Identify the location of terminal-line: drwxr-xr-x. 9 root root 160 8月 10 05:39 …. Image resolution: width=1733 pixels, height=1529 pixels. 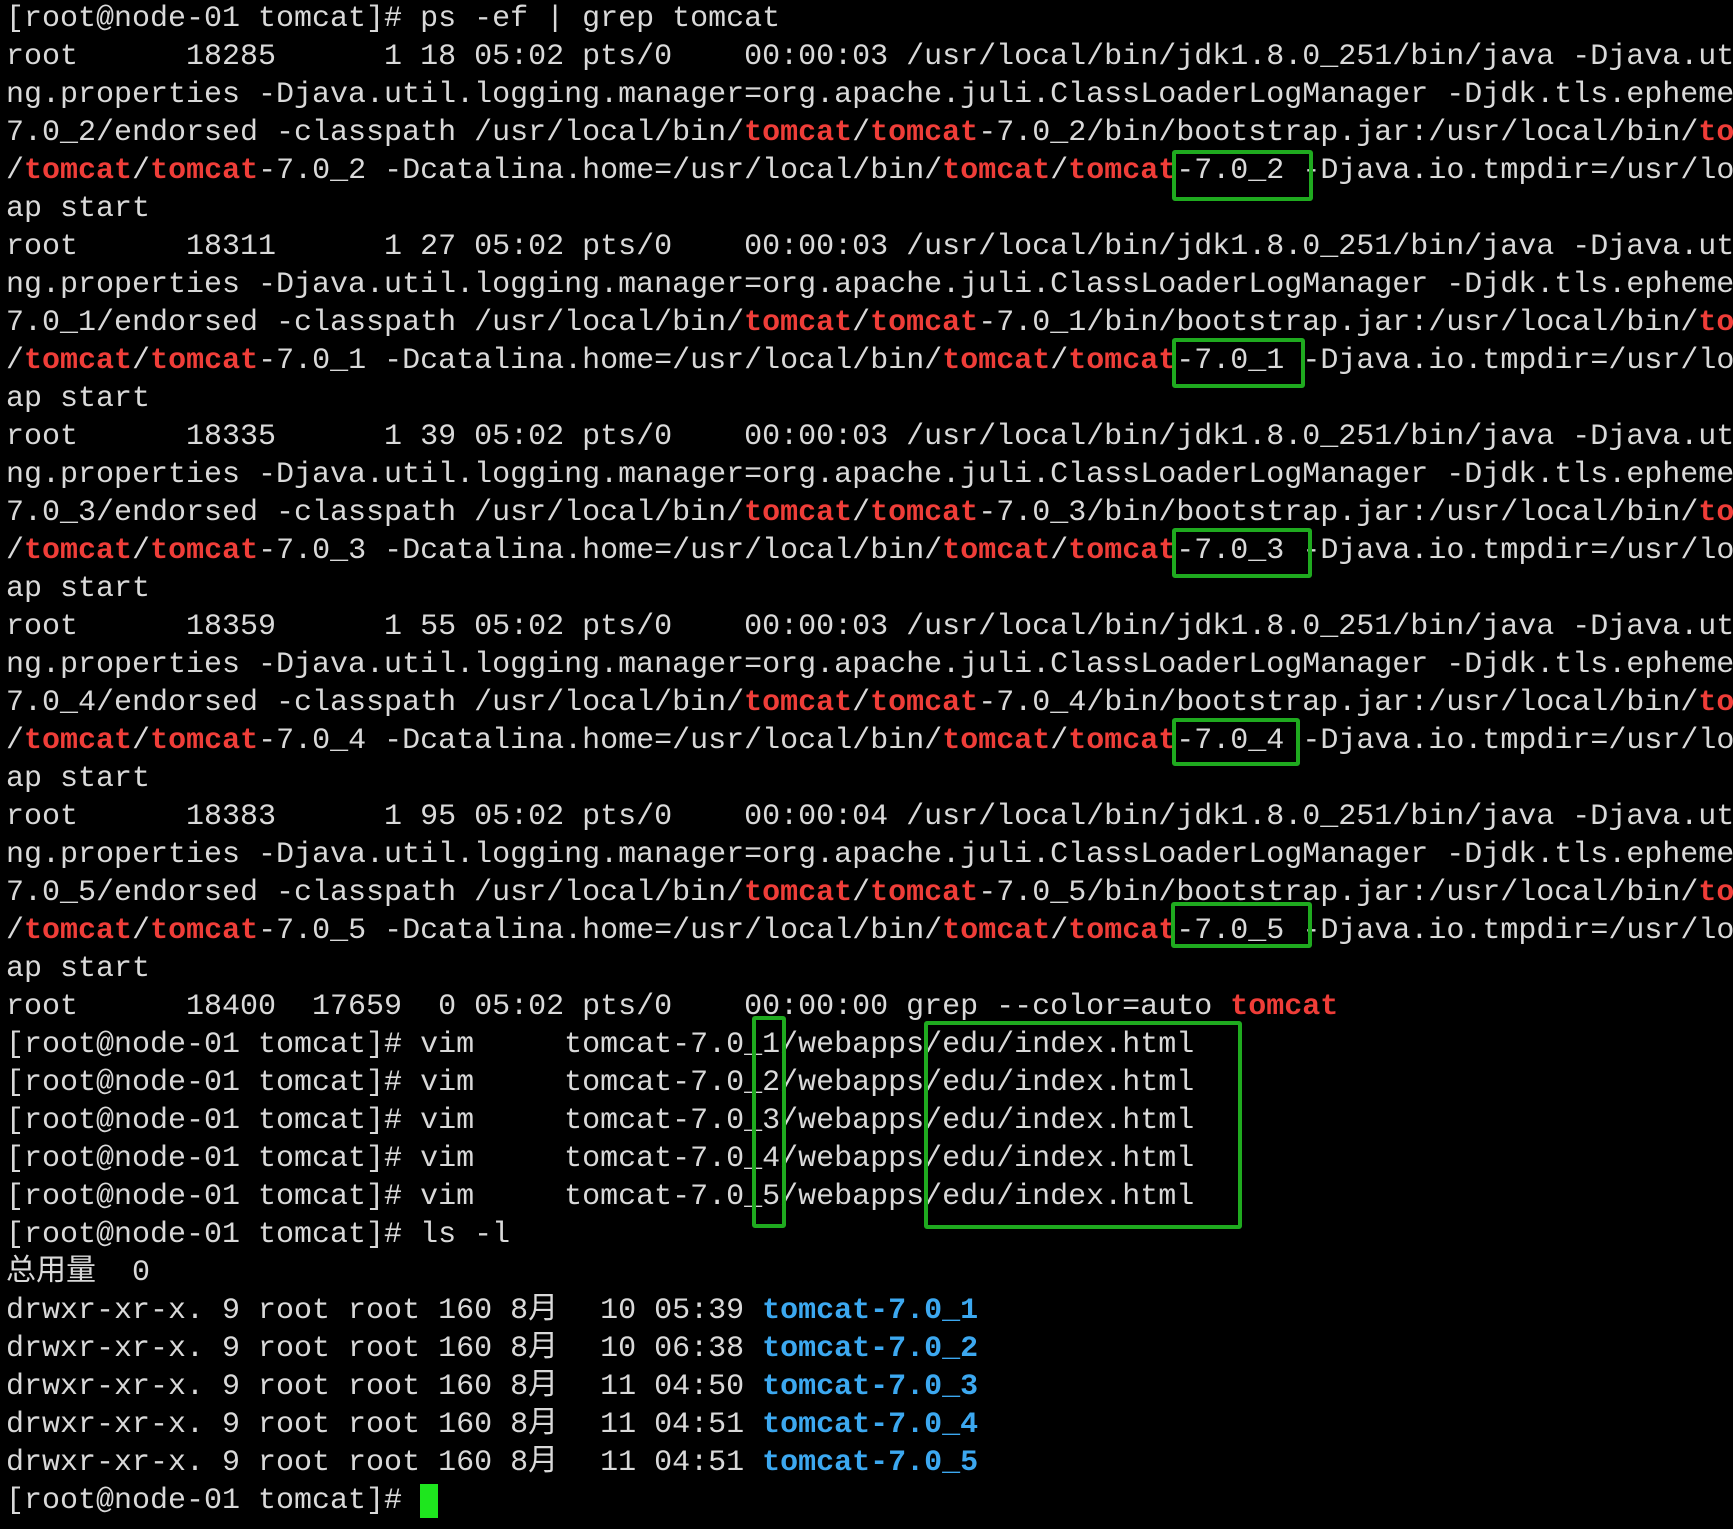
(869, 1311).